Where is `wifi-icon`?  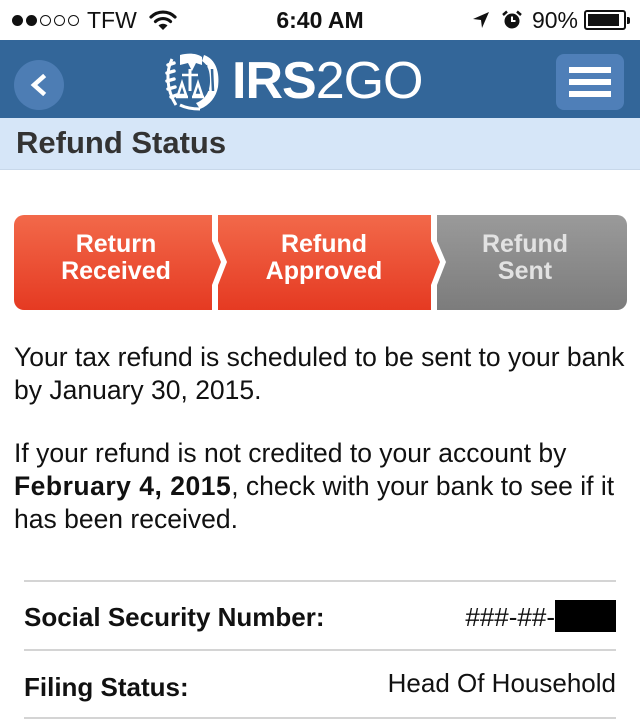 wifi-icon is located at coordinates (163, 20).